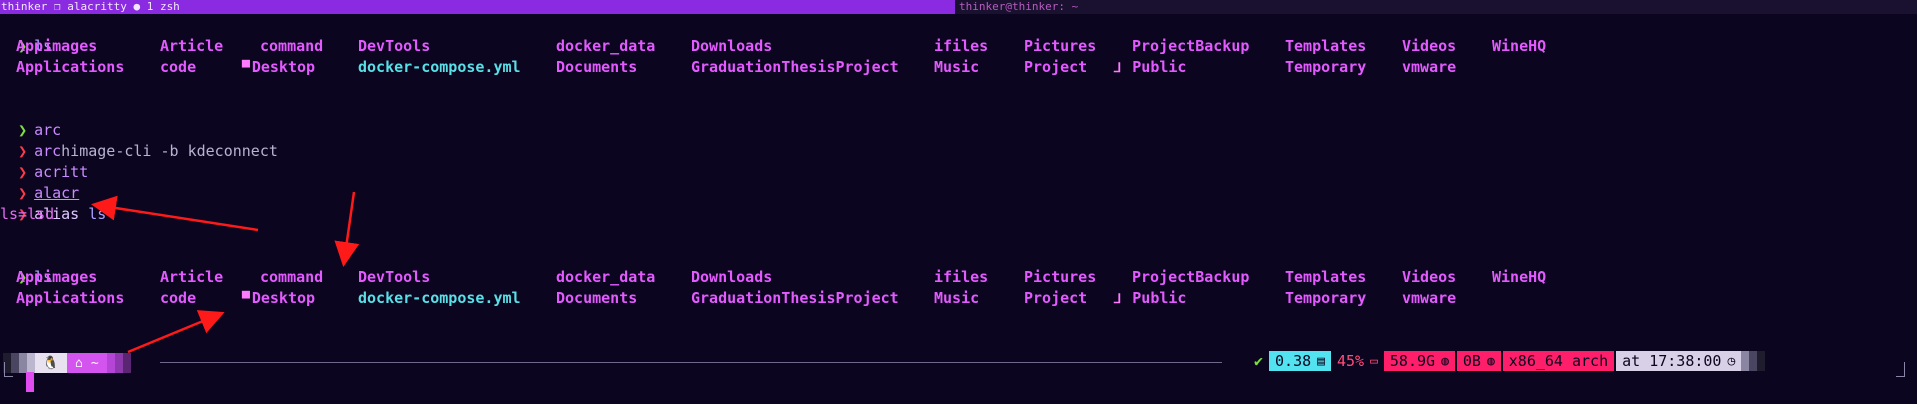 This screenshot has height=404, width=1917. Describe the element at coordinates (79, 363) in the screenshot. I see `home-icon: ⌂` at that location.